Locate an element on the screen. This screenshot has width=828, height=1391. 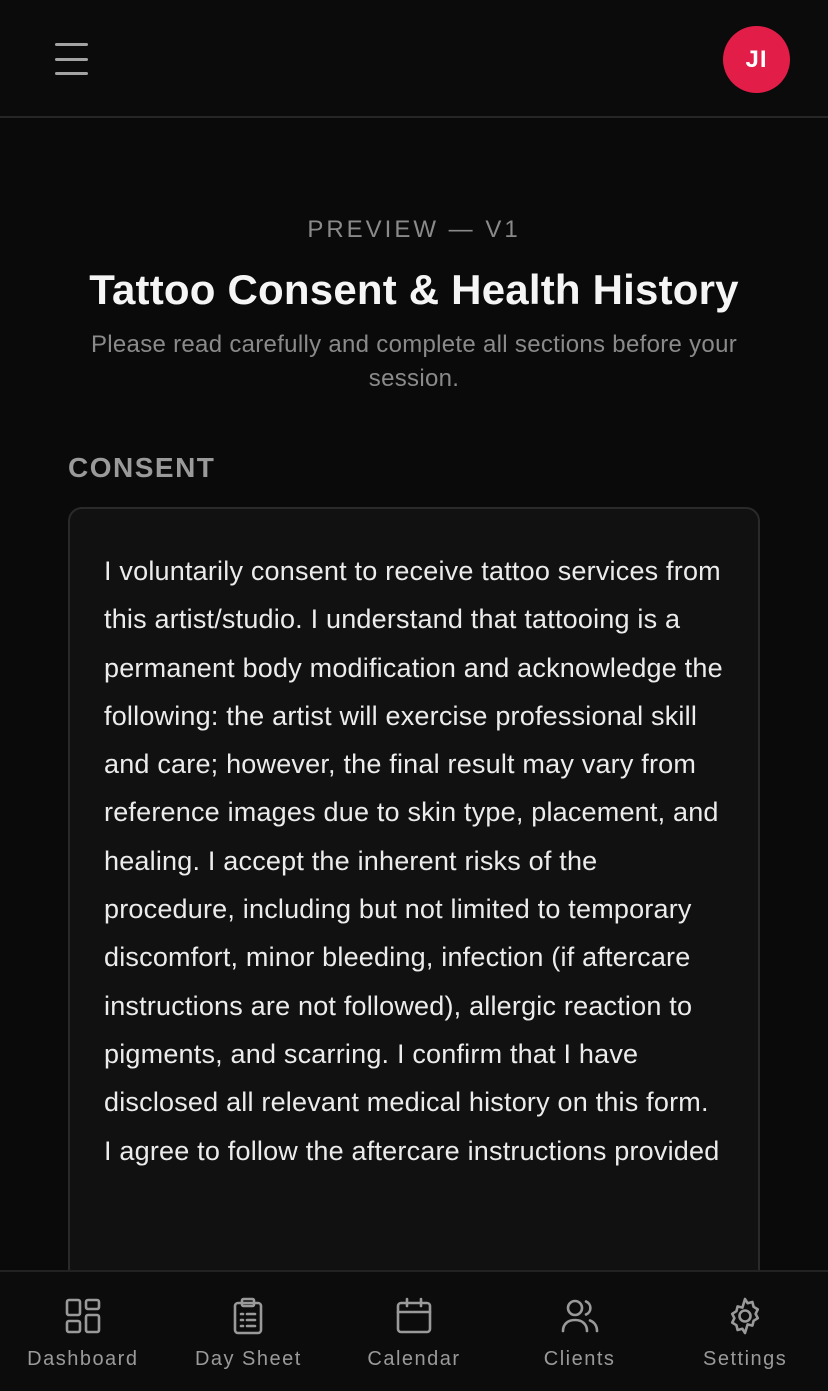
clipboard-icon is located at coordinates (248, 1316).